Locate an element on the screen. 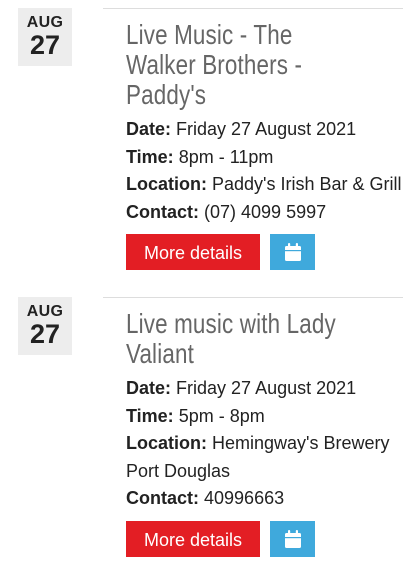 The height and width of the screenshot is (580, 415). event-time: Time: 5pm - 8pm is located at coordinates (266, 417).